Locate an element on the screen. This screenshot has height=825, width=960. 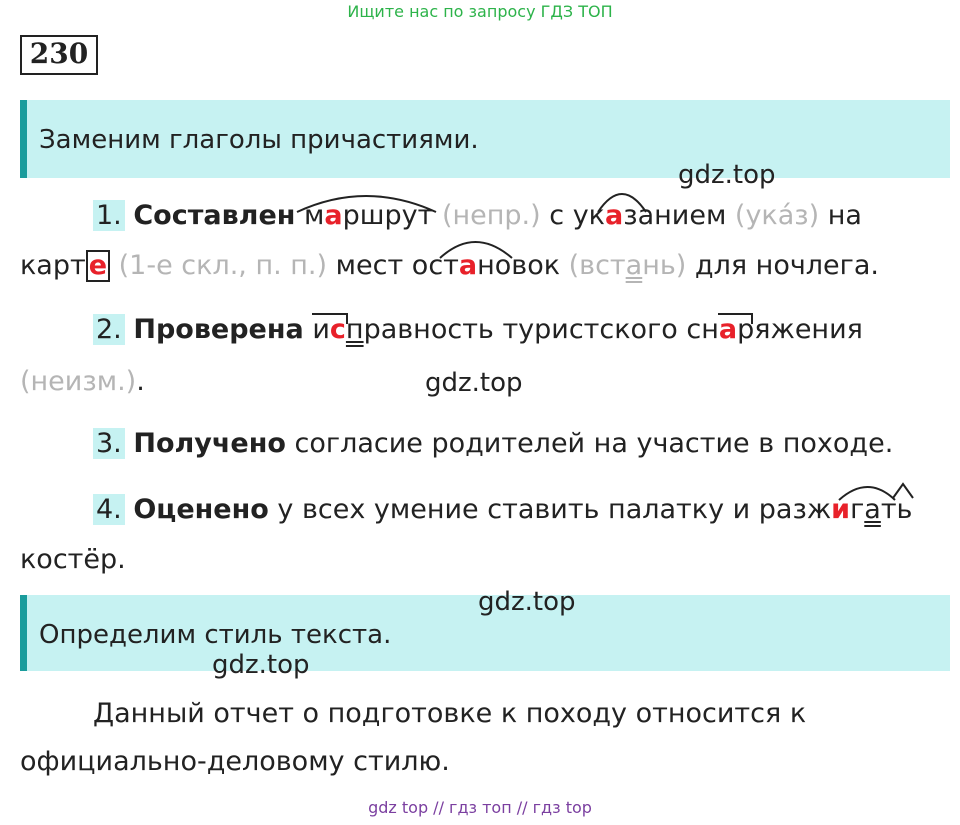
root-arc-ukaz is located at coordinates (622, 203).